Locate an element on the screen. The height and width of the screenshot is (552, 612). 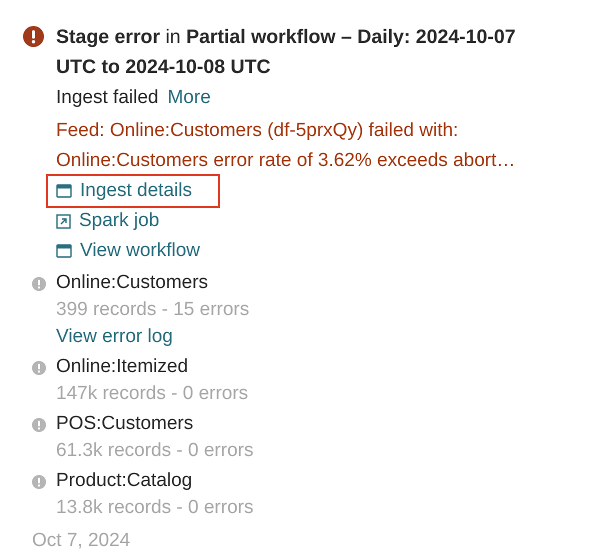
link: Ingest details is located at coordinates (133, 191).